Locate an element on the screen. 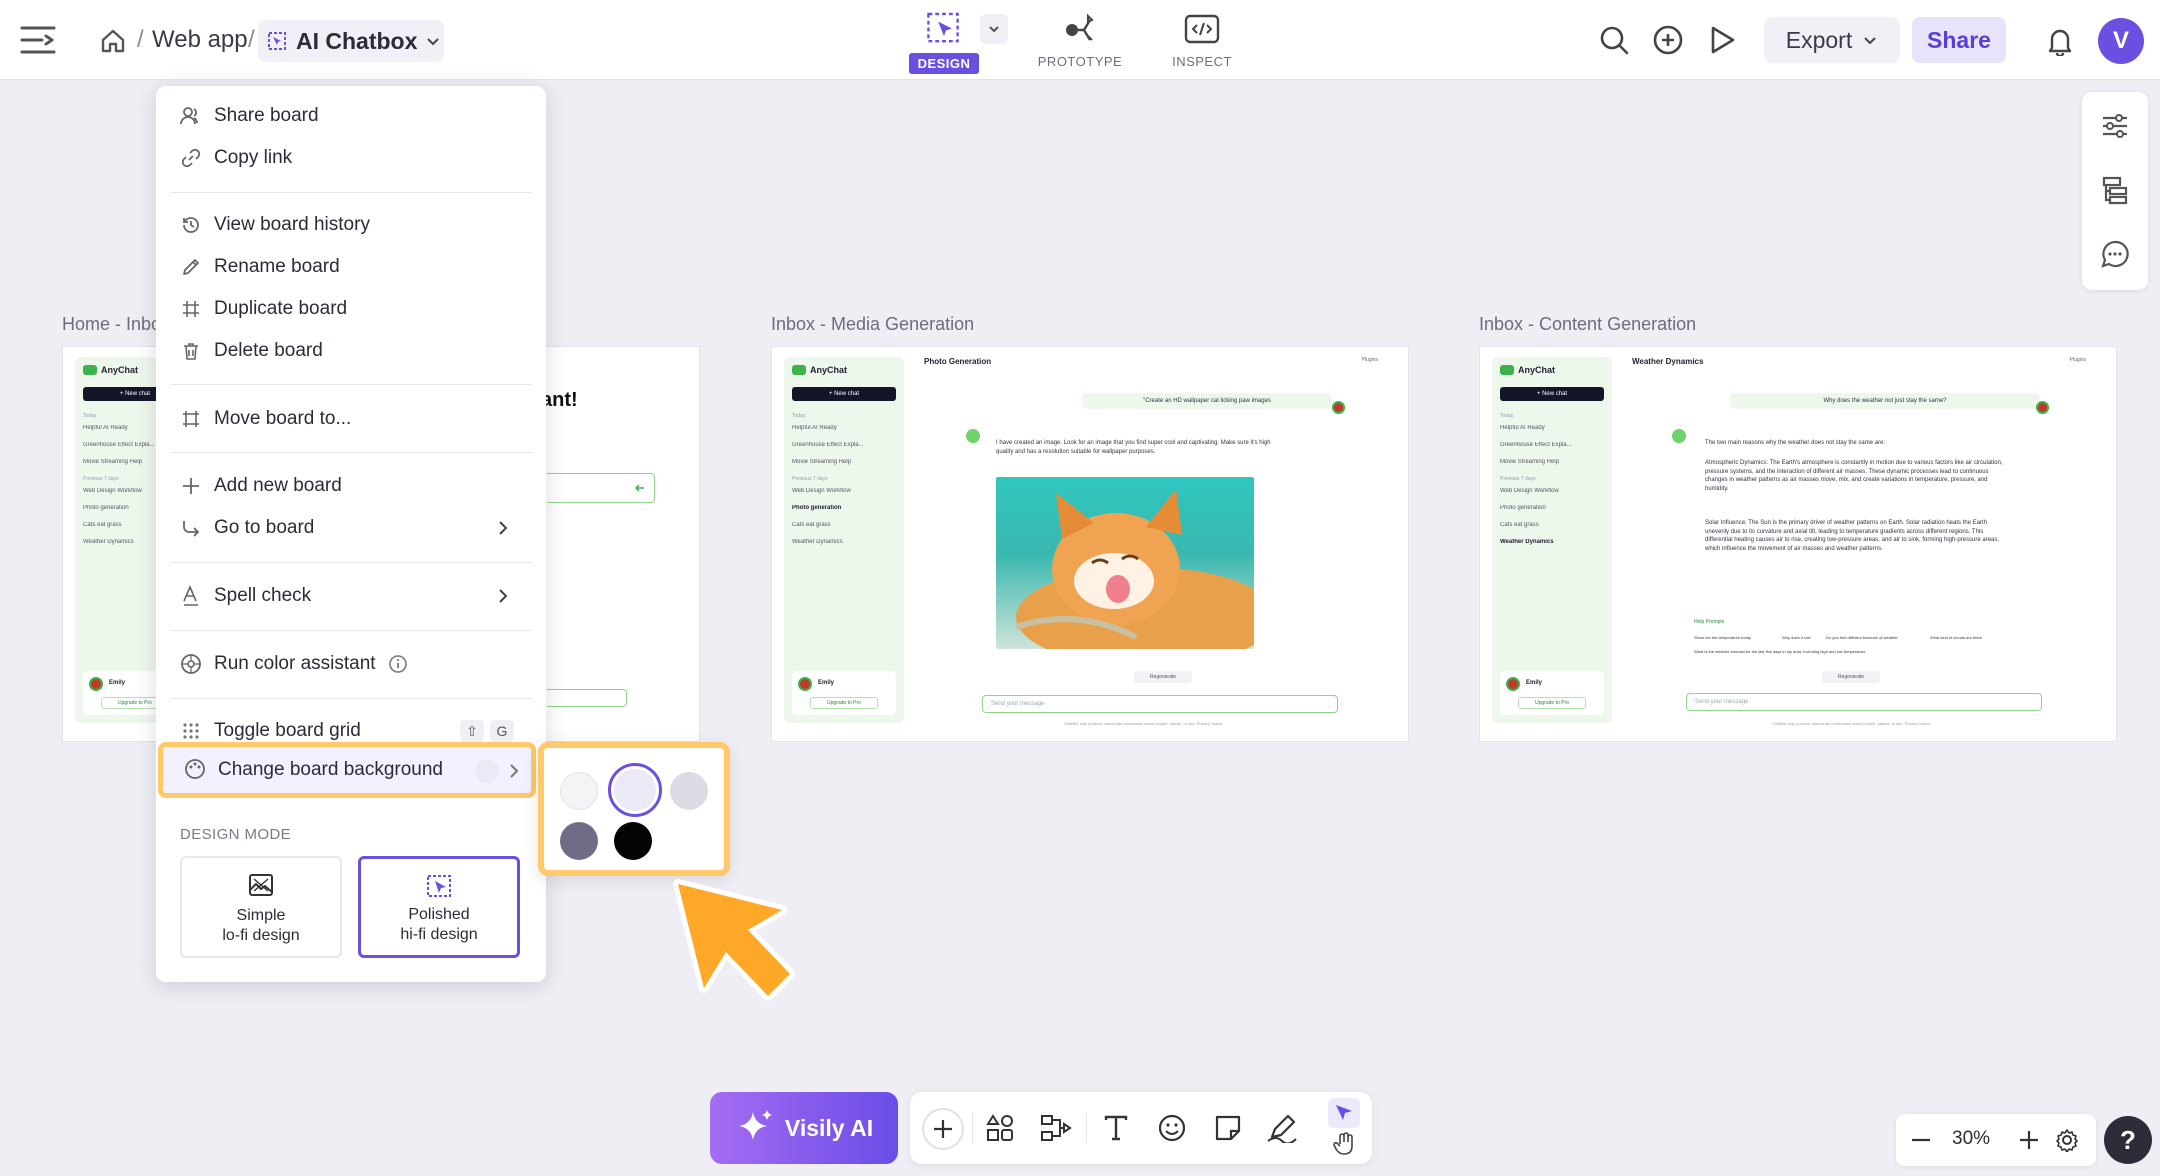 The height and width of the screenshot is (1176, 2160). media-send-input: Send your message is located at coordinates (1160, 704).